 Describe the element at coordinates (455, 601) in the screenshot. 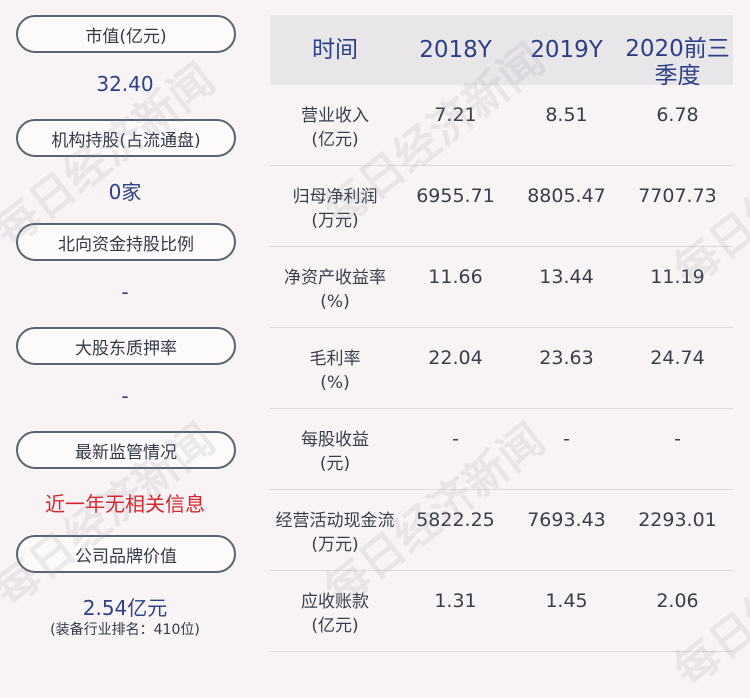

I see `cell-value: 1.31` at that location.